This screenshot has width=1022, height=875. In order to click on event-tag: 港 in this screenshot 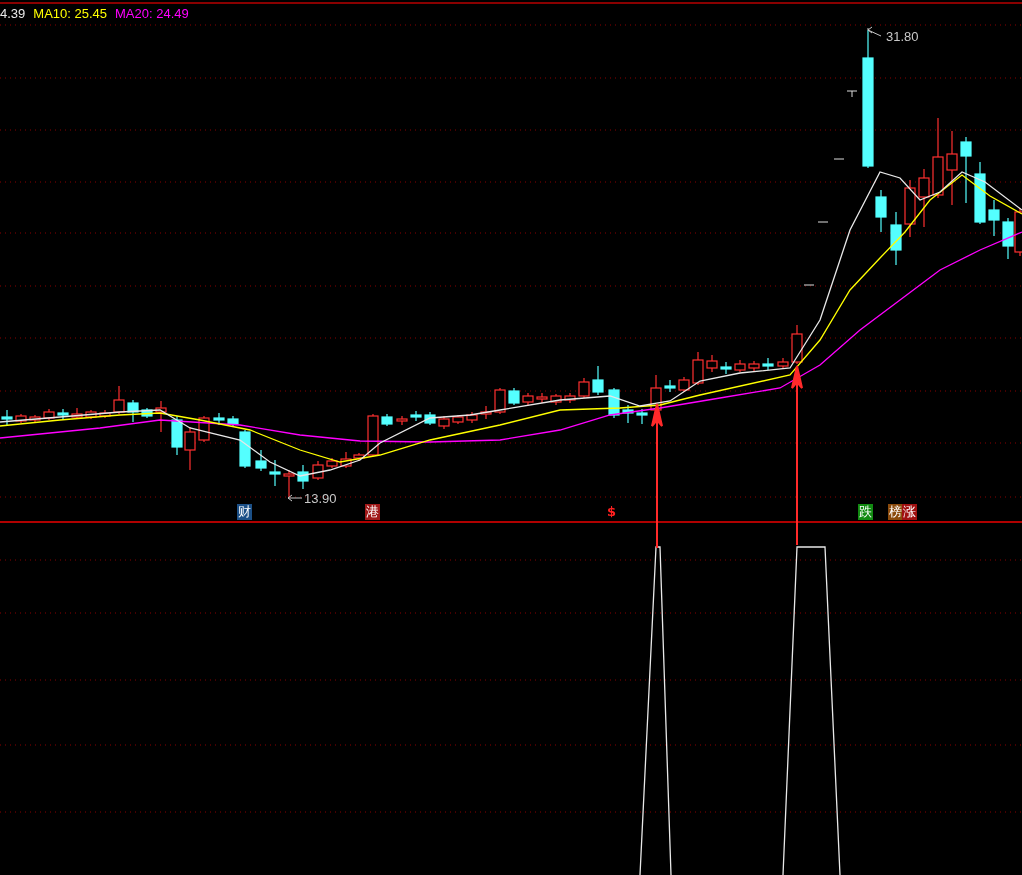, I will do `click(372, 512)`.